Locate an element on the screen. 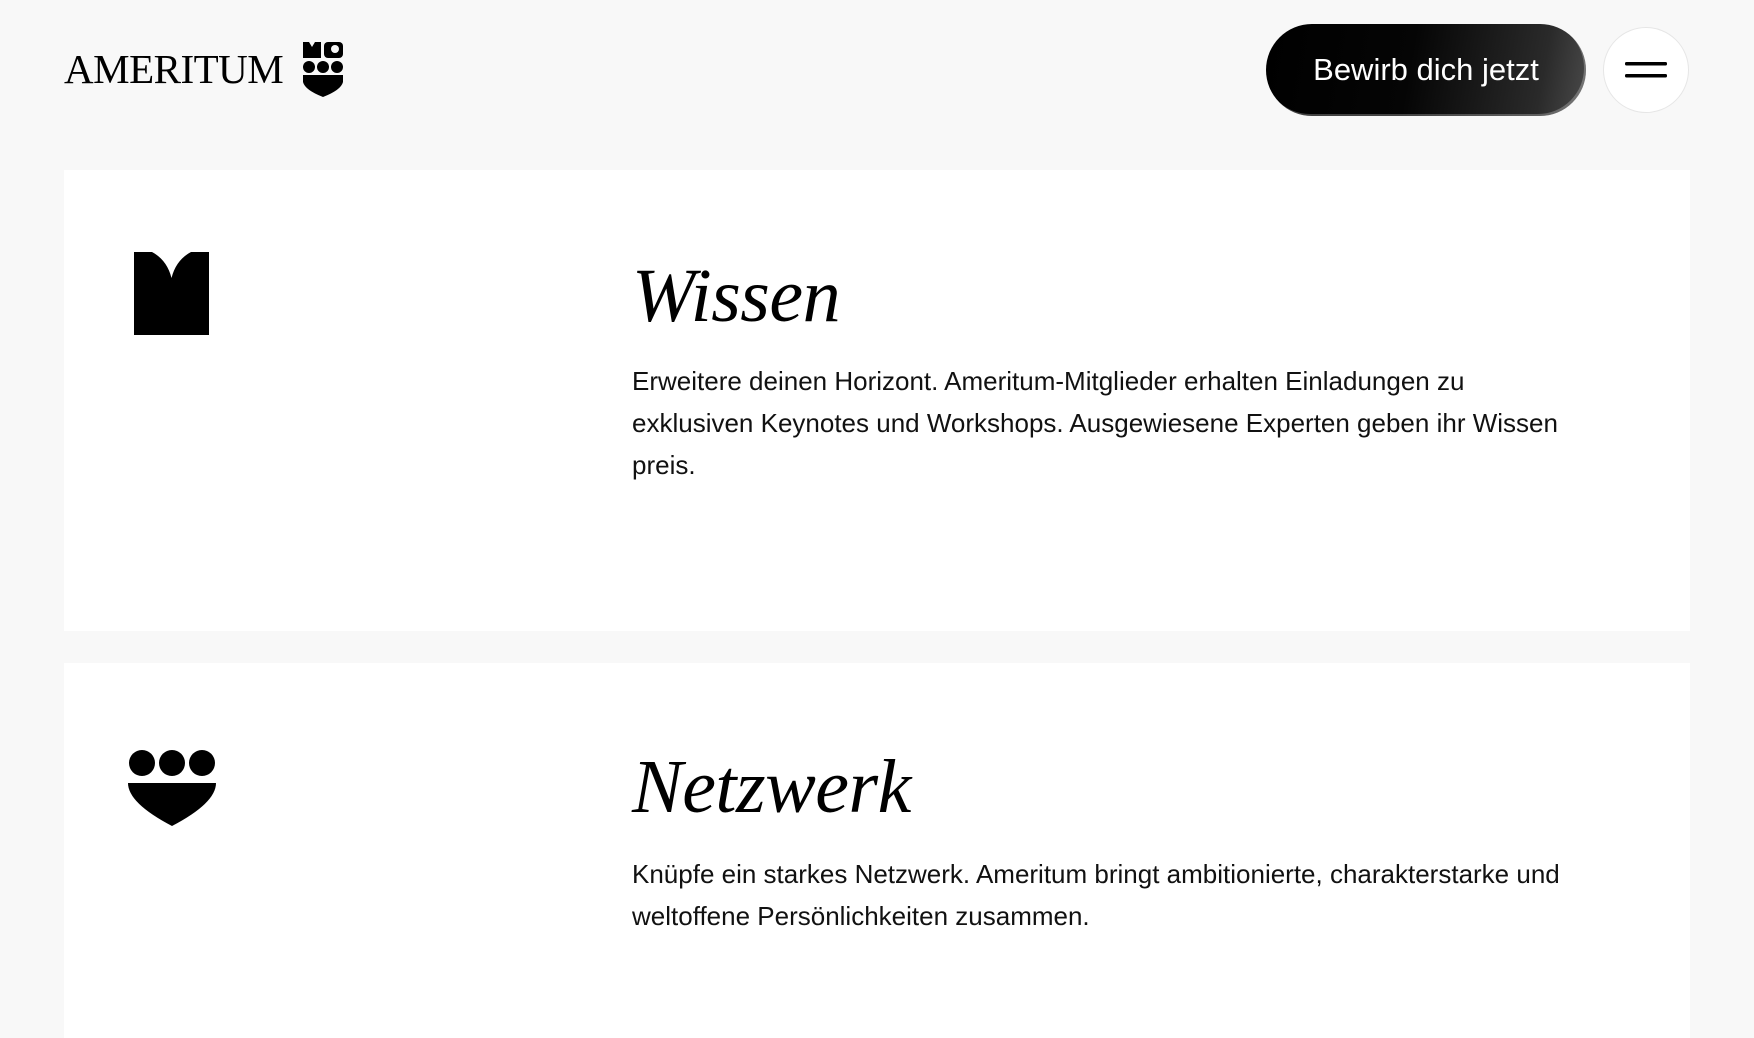  book-shape-icon is located at coordinates (171, 293).